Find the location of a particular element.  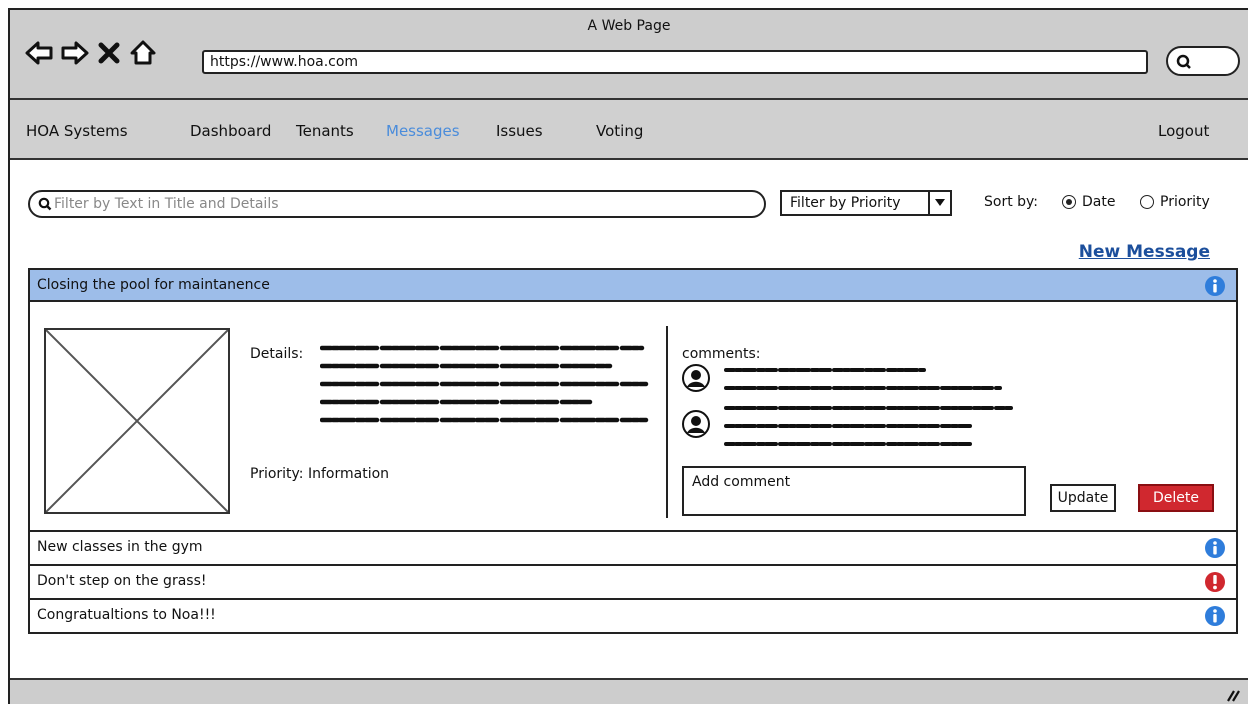

sort-by-label: Sort by: is located at coordinates (1011, 202).